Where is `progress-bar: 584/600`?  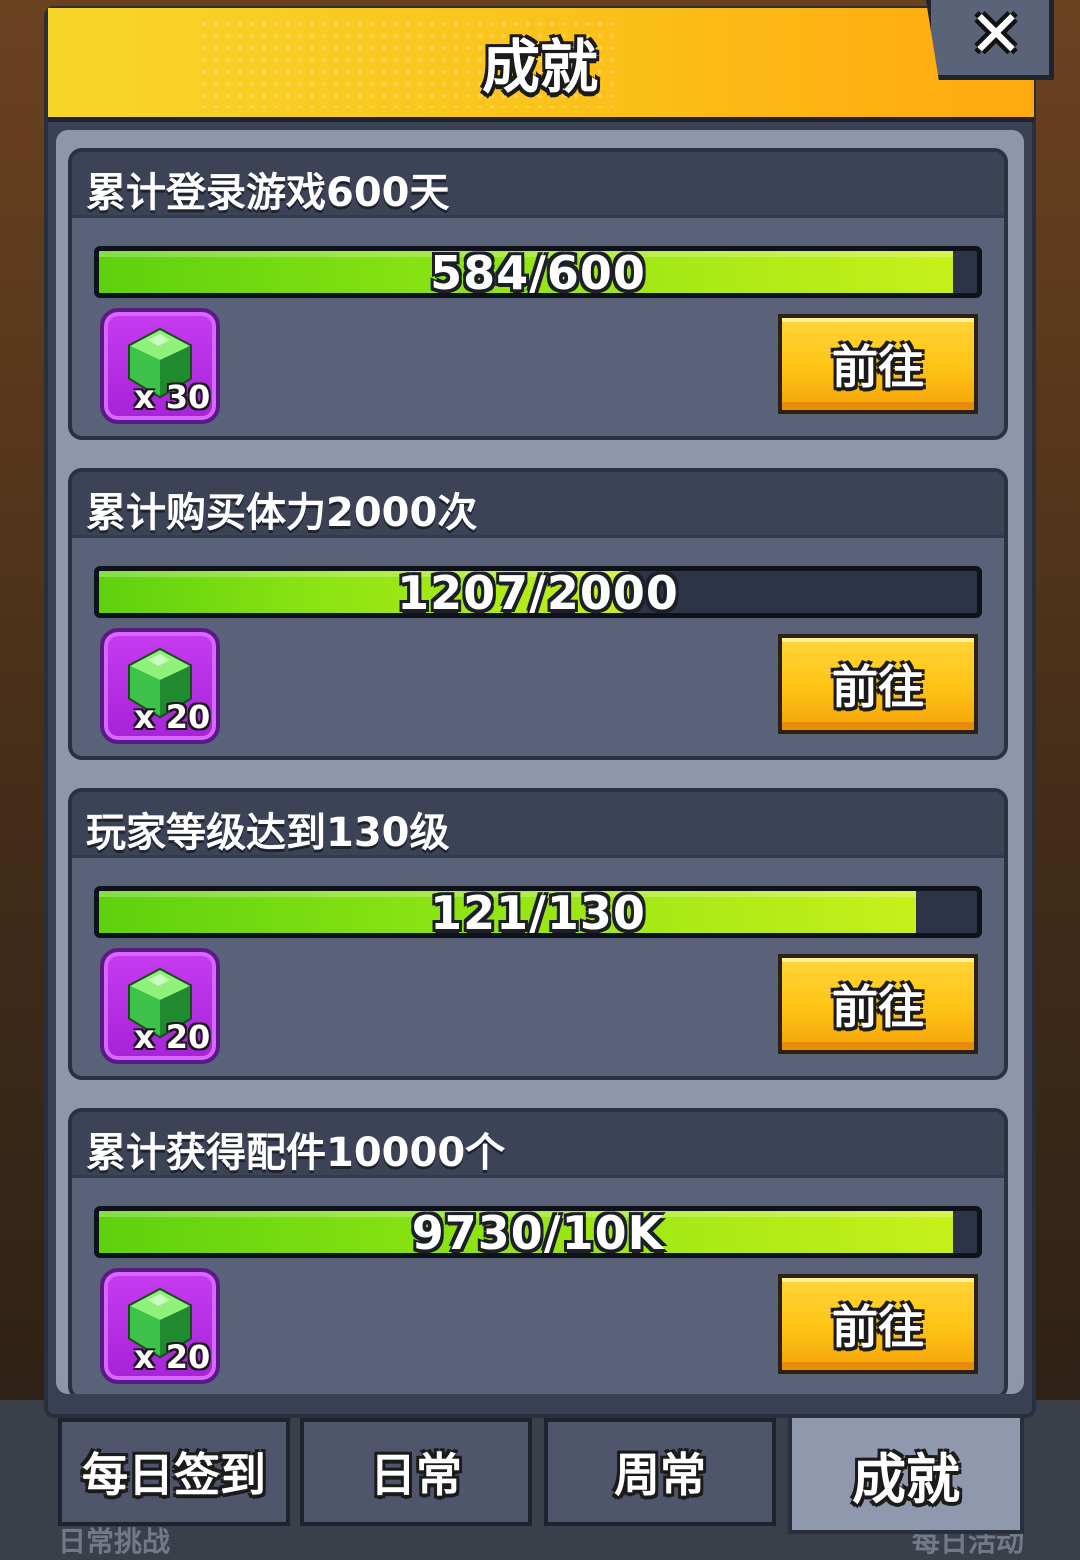 progress-bar: 584/600 is located at coordinates (538, 272).